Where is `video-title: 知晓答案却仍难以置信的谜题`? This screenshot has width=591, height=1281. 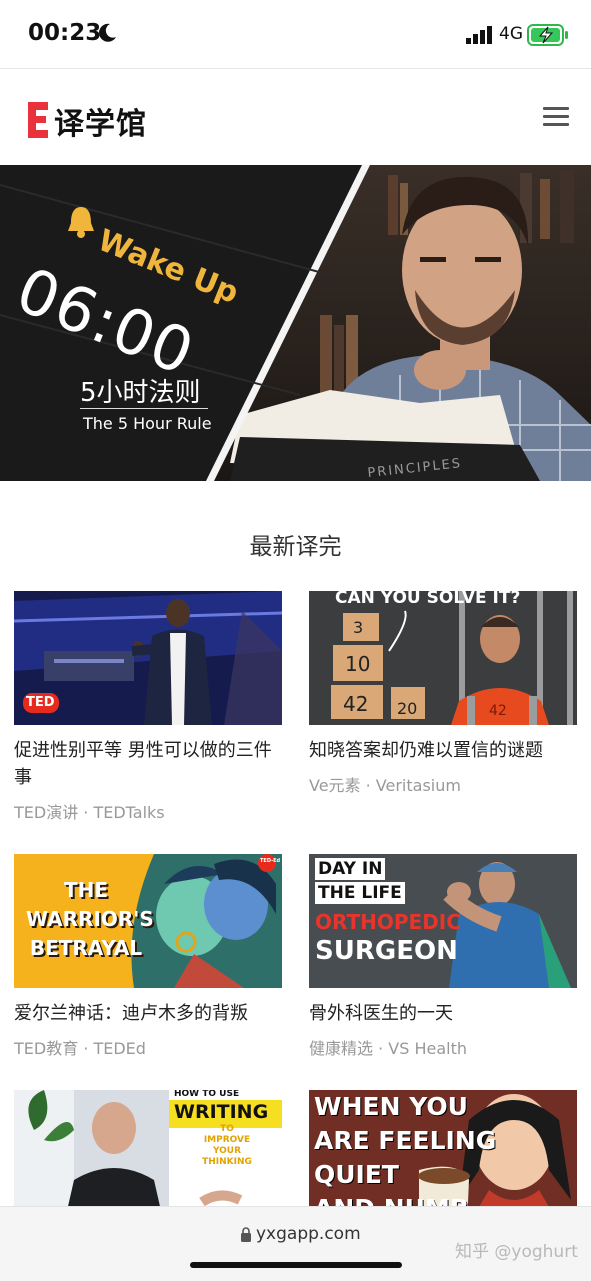 video-title: 知晓答案却仍难以置信的谜题 is located at coordinates (443, 750).